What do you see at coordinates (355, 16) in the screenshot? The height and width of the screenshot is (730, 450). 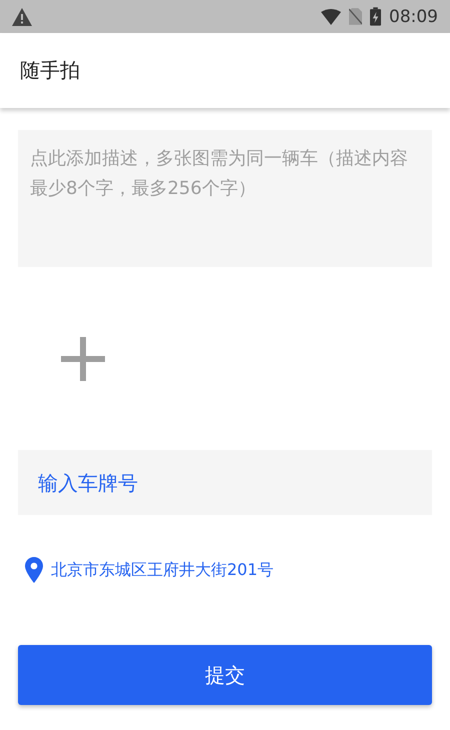 I see `no-sim-icon` at bounding box center [355, 16].